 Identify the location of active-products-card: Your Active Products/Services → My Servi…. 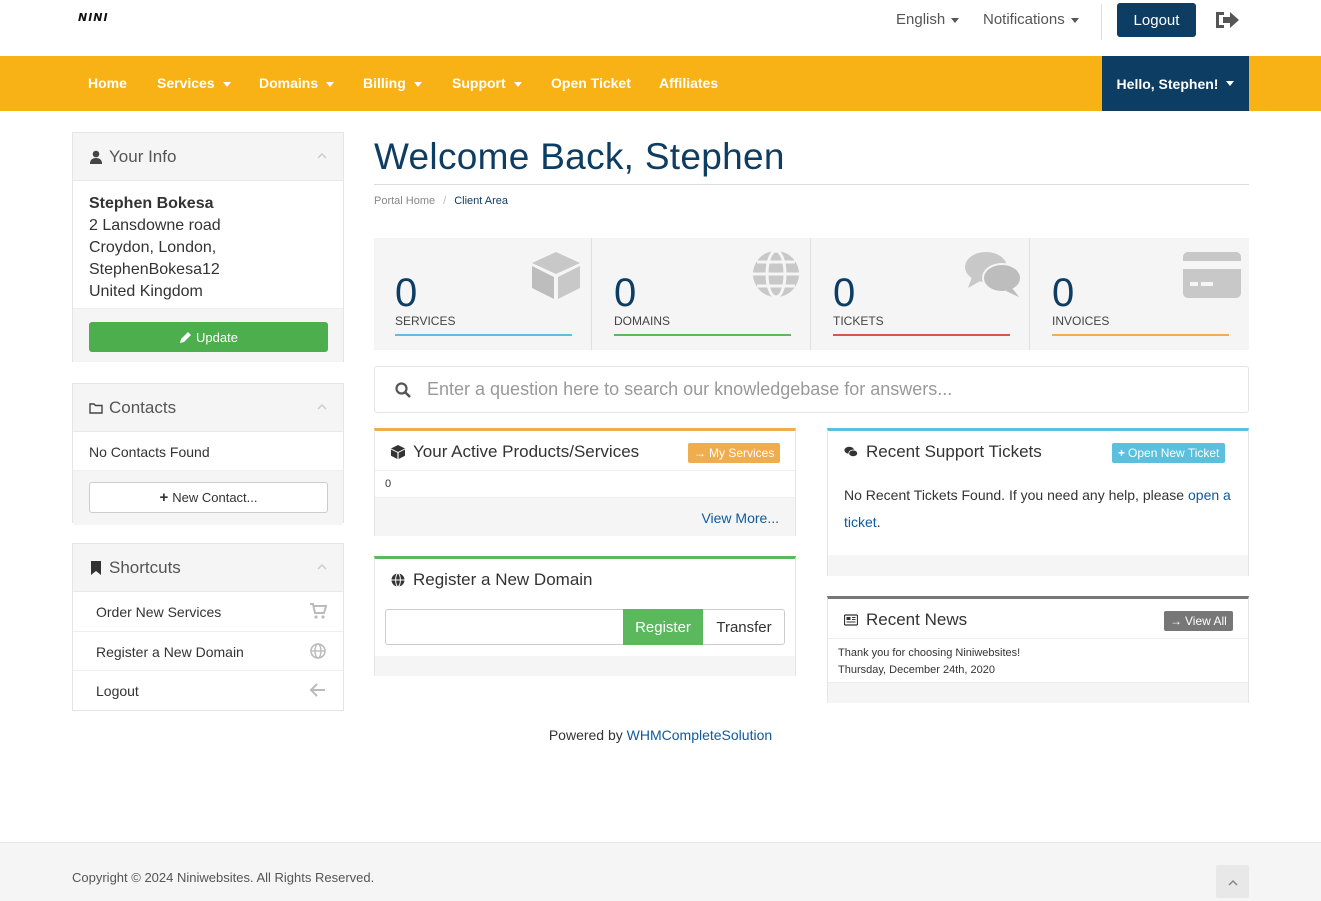
(585, 482).